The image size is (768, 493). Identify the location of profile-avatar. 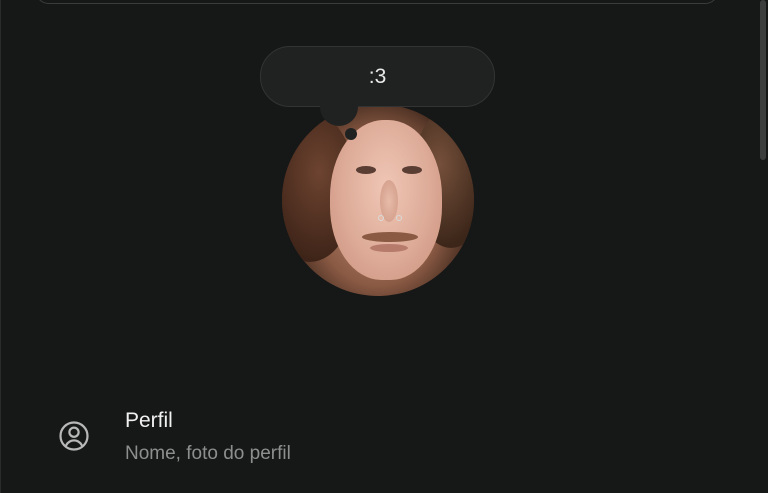
(378, 200).